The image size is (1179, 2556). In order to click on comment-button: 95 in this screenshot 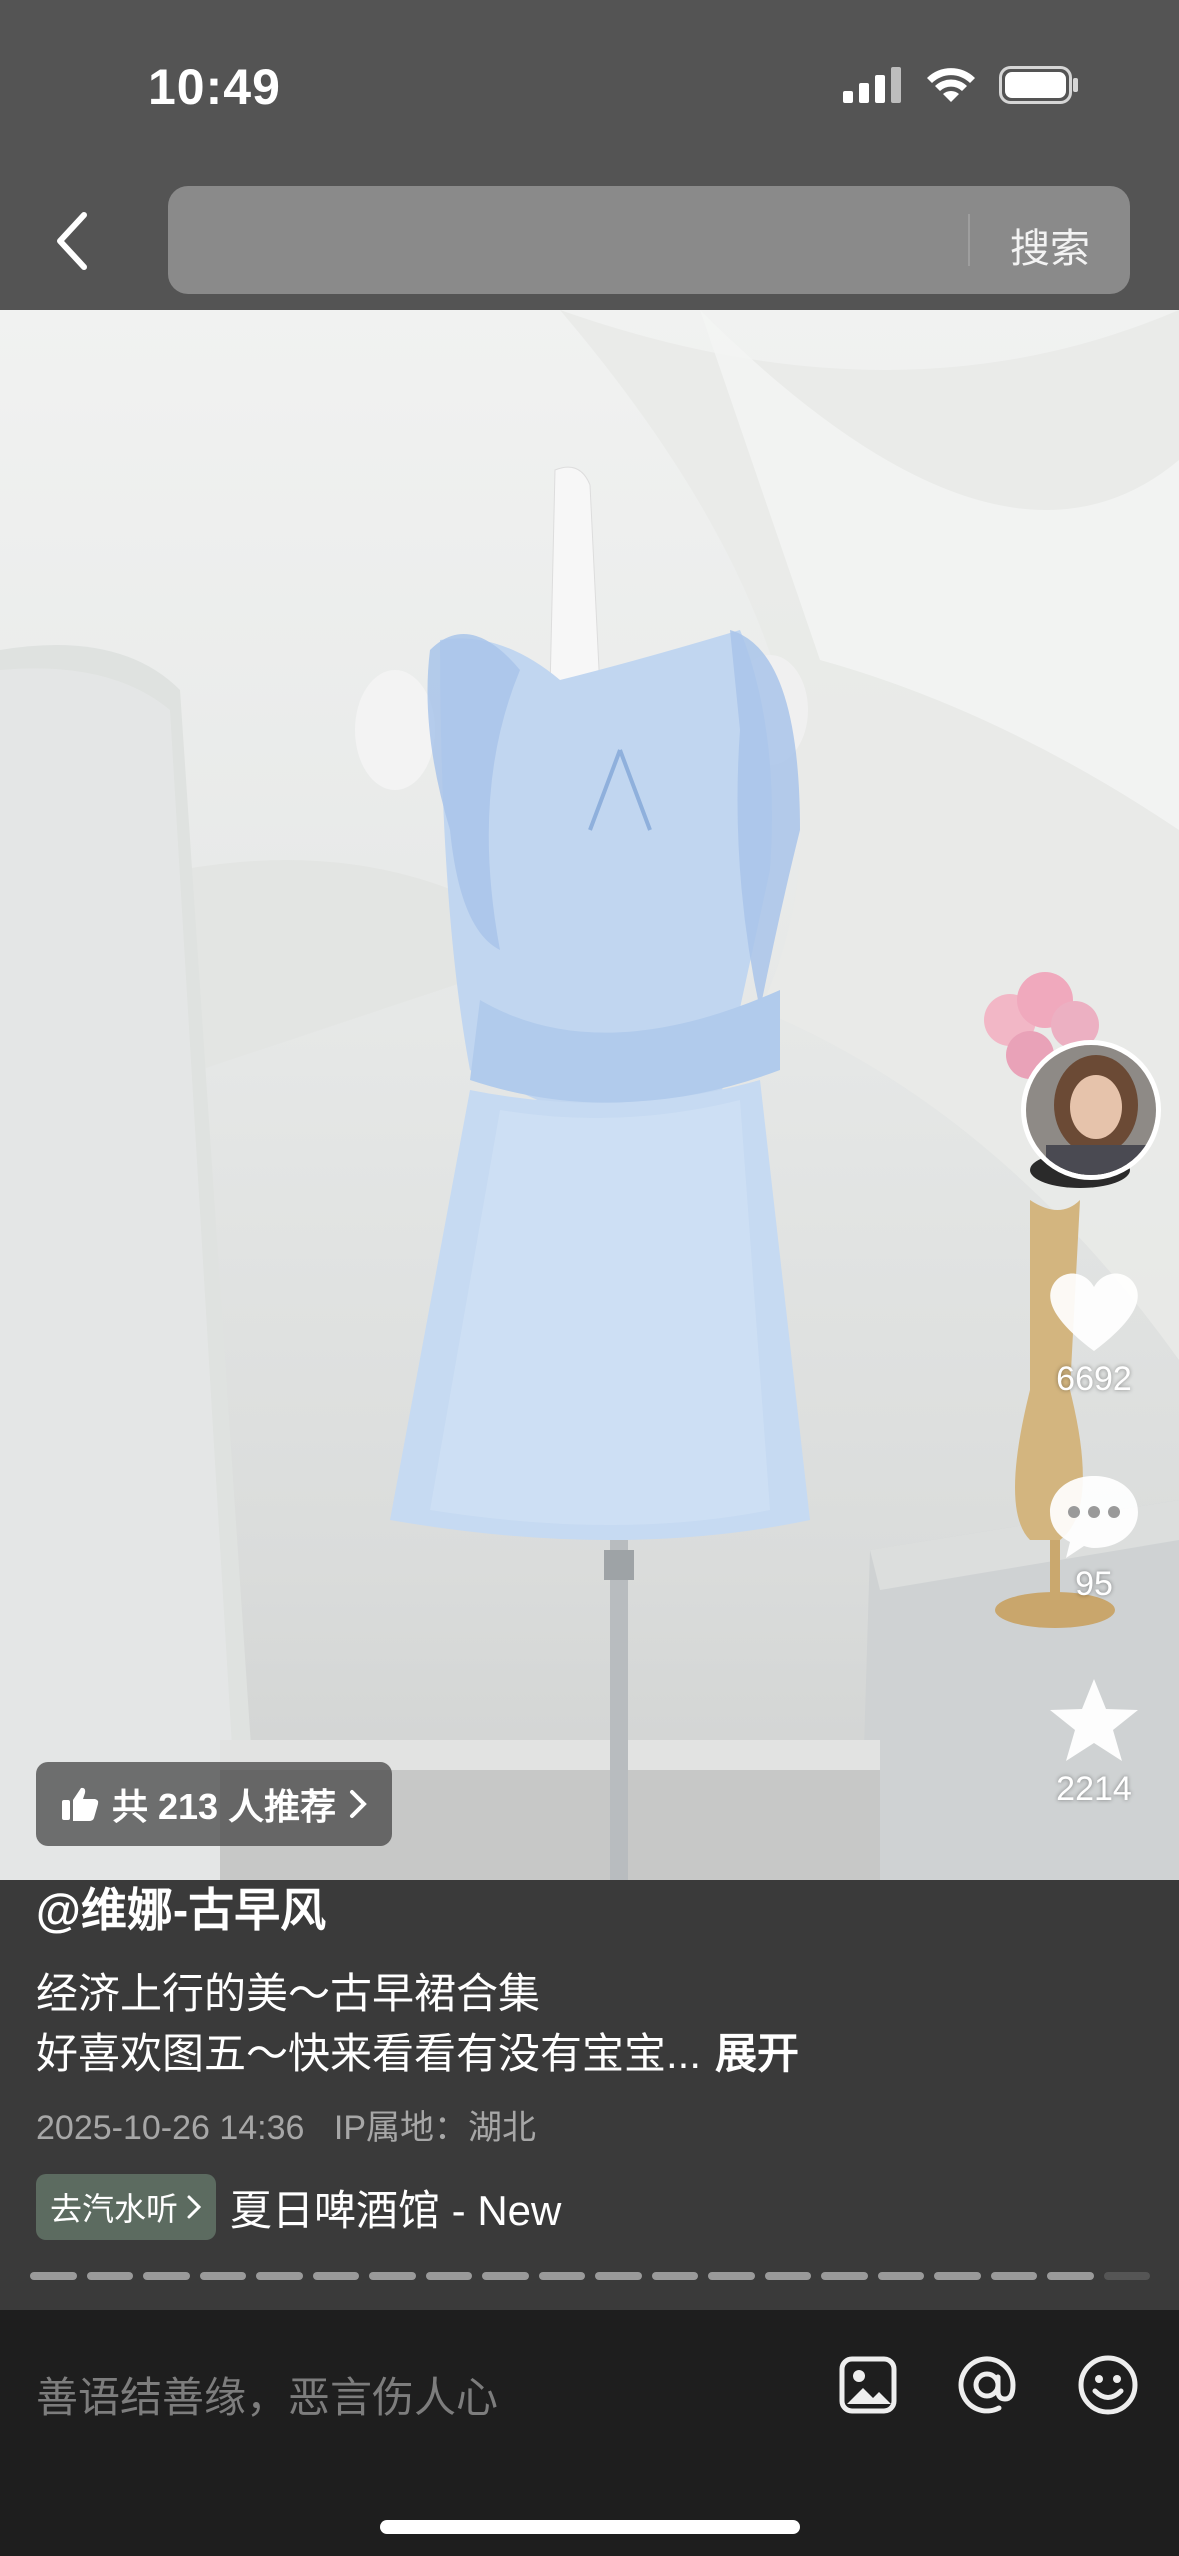, I will do `click(1094, 1537)`.